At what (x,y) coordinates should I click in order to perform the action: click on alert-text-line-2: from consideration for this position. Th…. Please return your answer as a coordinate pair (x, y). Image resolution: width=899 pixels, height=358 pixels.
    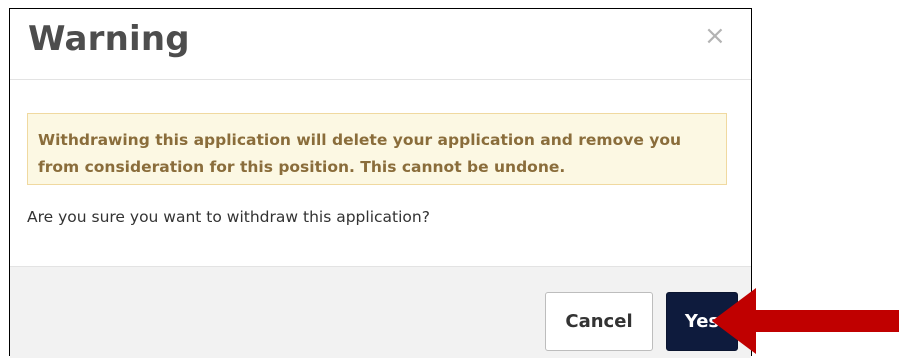
    Looking at the image, I should click on (302, 167).